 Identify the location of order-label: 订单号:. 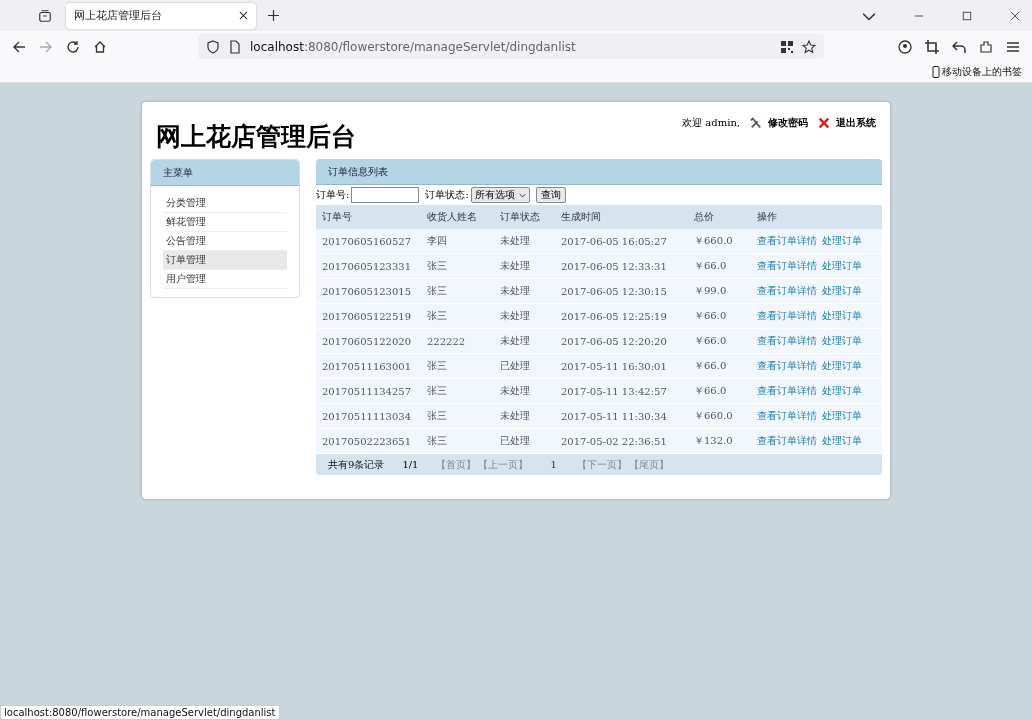
(333, 195).